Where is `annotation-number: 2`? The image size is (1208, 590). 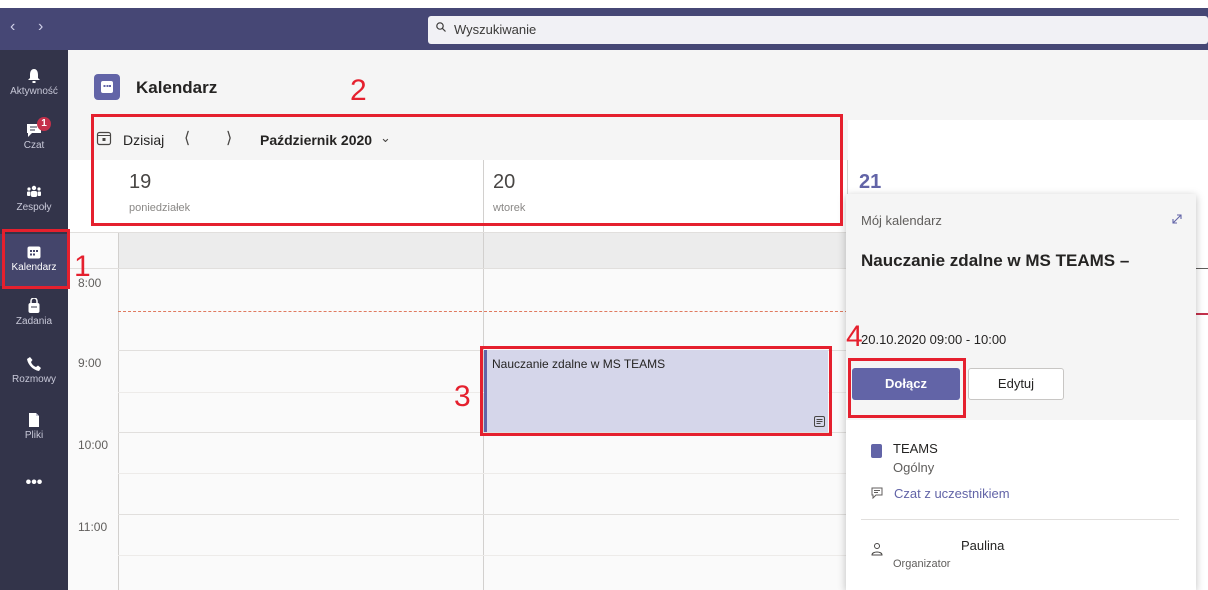 annotation-number: 2 is located at coordinates (358, 90).